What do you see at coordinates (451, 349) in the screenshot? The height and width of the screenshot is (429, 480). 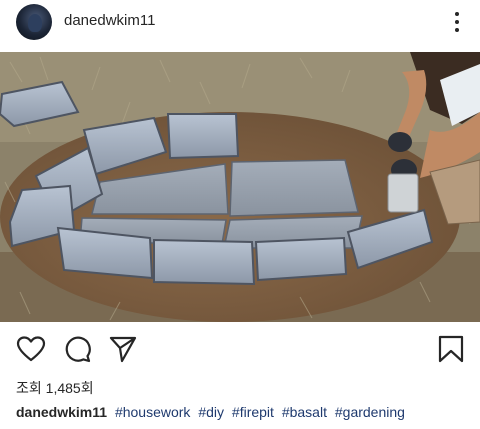 I see `bookmark-icon` at bounding box center [451, 349].